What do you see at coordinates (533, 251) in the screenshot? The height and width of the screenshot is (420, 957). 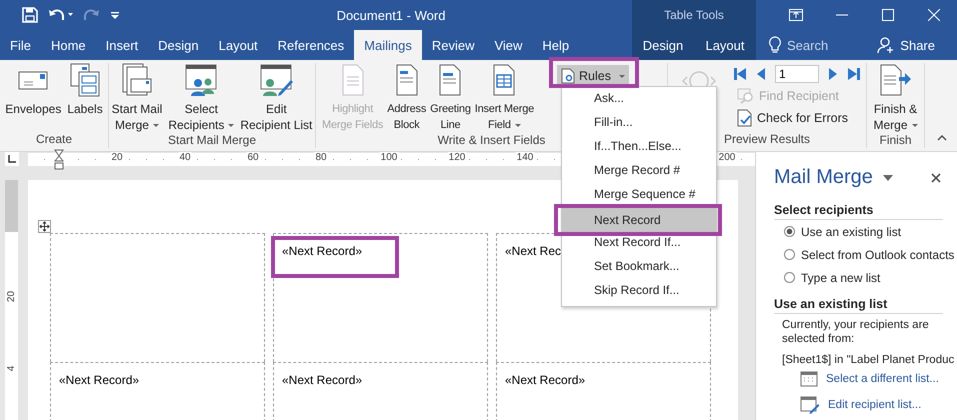 I see `merge-field: «Next Rec` at bounding box center [533, 251].